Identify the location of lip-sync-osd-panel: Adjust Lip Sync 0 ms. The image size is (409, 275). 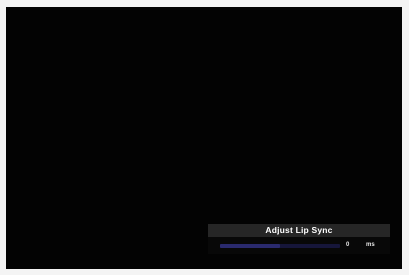
(299, 239).